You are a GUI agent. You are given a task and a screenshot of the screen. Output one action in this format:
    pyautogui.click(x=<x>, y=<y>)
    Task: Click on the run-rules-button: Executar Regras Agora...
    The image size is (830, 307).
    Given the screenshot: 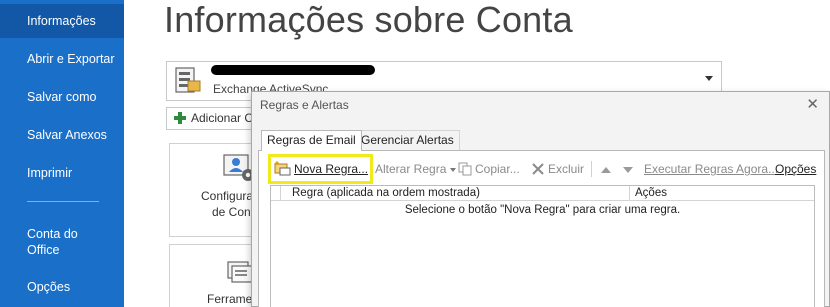 What is the action you would take?
    pyautogui.click(x=711, y=169)
    